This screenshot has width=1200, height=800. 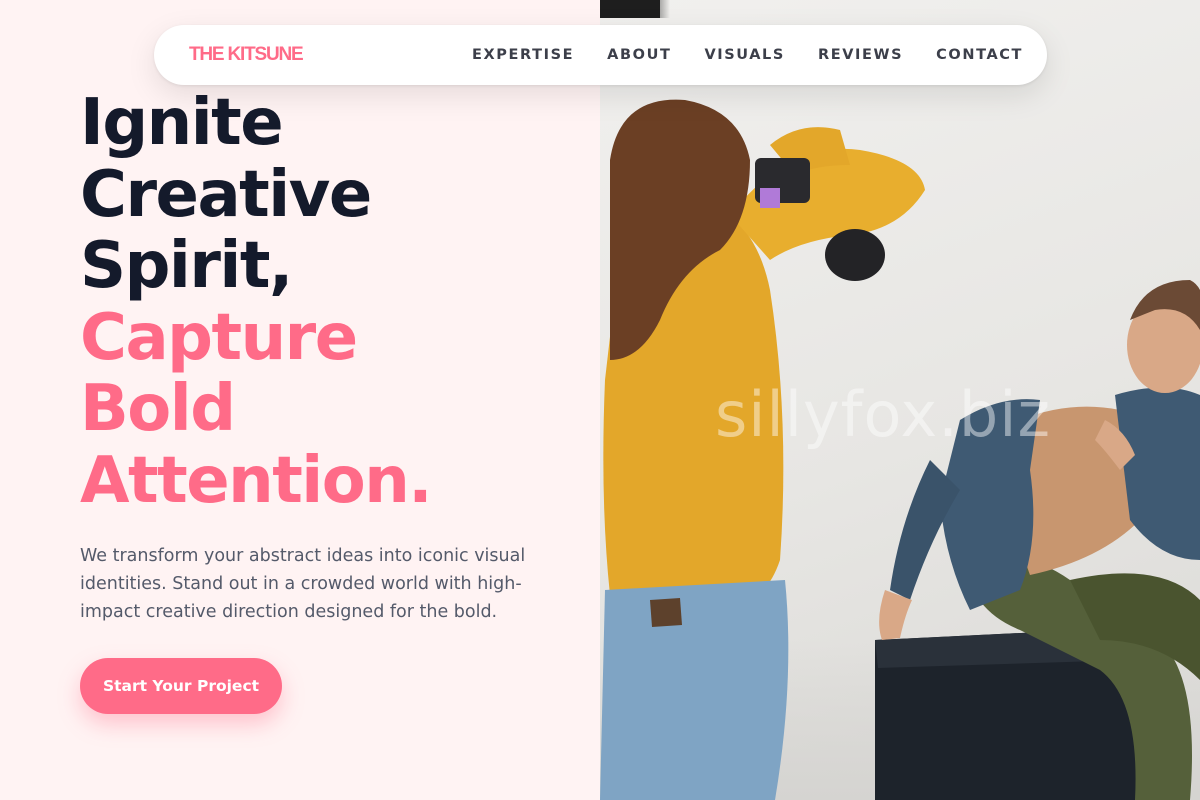 What do you see at coordinates (639, 55) in the screenshot?
I see `nav-link-about: ABOUT` at bounding box center [639, 55].